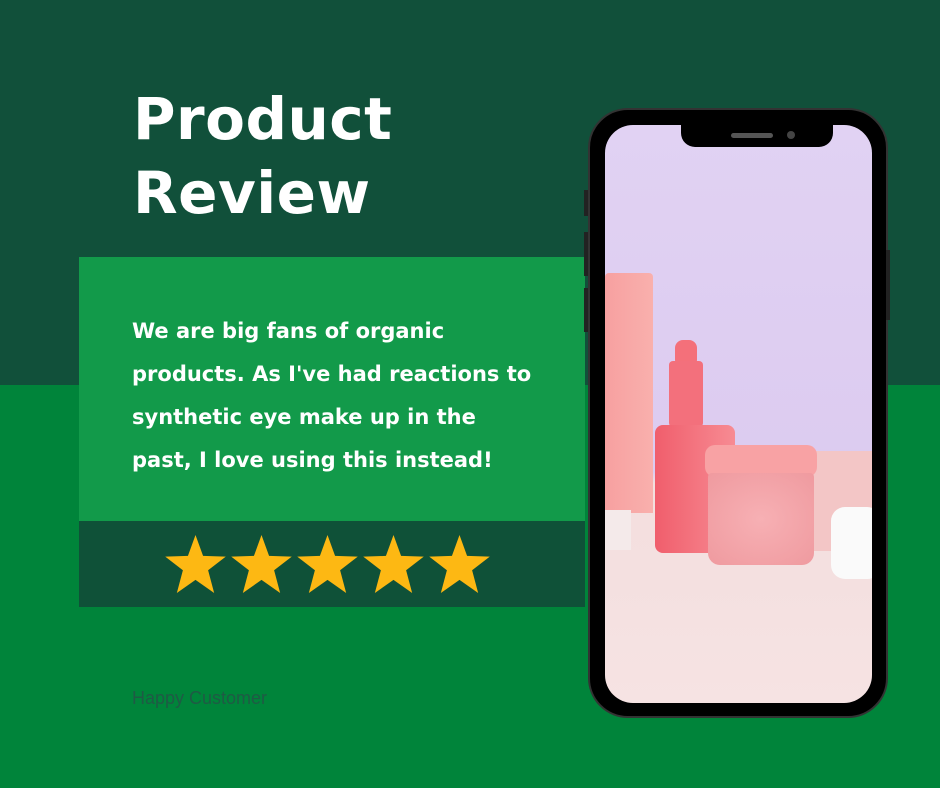 This screenshot has width=940, height=788. I want to click on dropper-neck, so click(686, 394).